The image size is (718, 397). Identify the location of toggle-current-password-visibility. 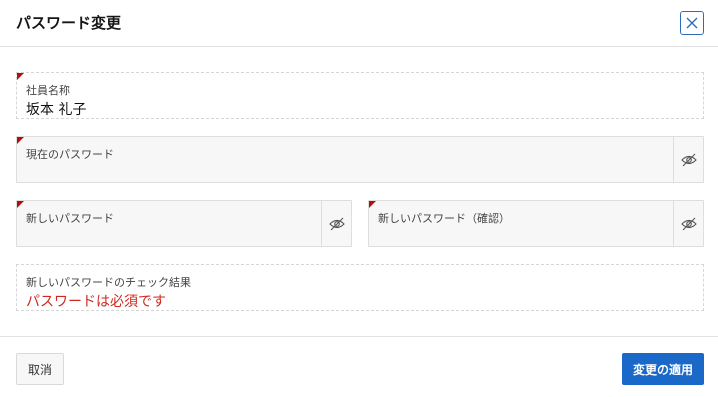
(688, 159).